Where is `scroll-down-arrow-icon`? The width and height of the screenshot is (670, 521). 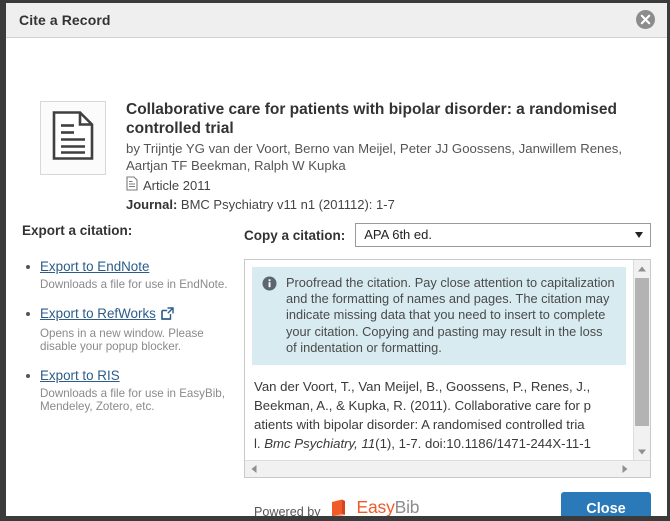 scroll-down-arrow-icon is located at coordinates (642, 451).